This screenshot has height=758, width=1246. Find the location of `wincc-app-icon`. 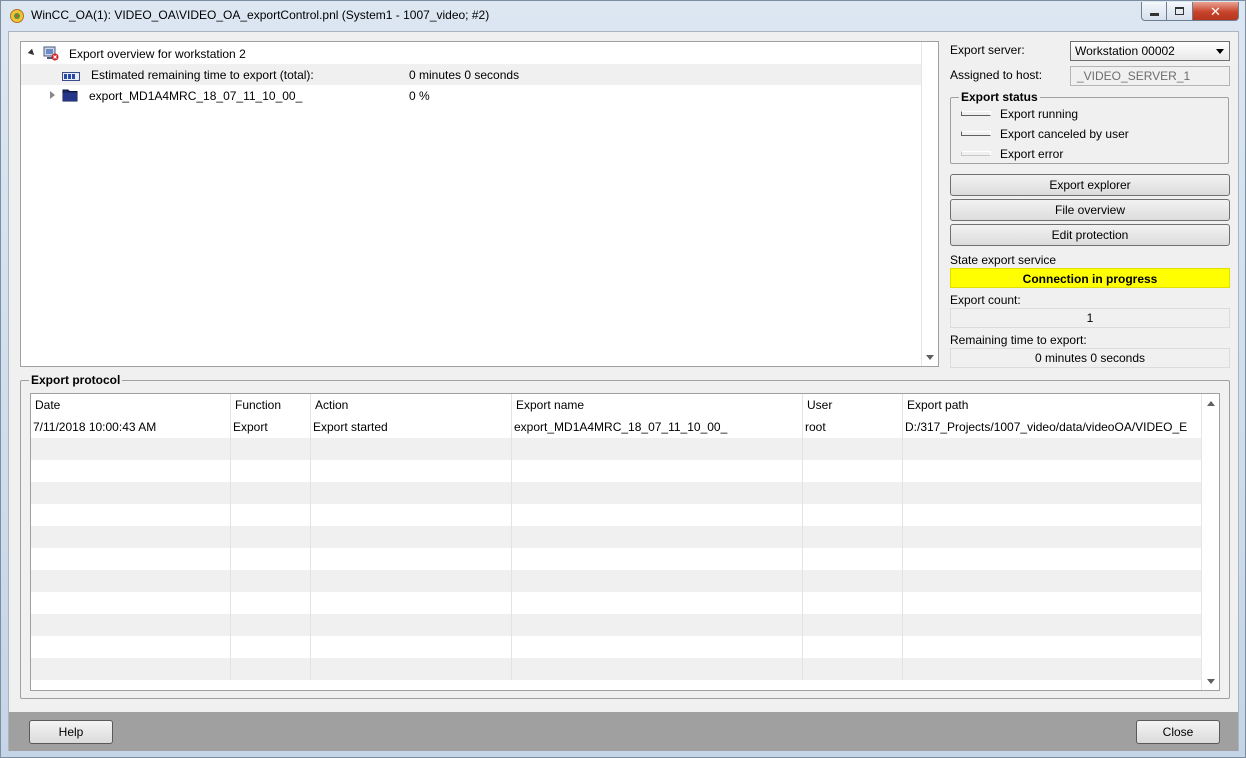

wincc-app-icon is located at coordinates (17, 16).